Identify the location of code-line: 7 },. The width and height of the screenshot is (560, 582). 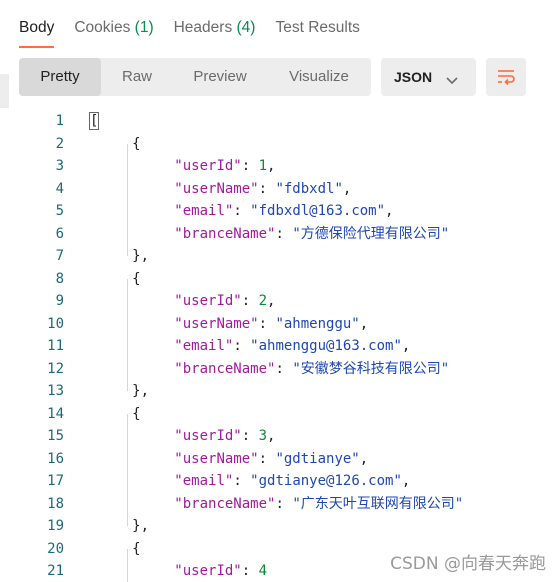
(280, 256).